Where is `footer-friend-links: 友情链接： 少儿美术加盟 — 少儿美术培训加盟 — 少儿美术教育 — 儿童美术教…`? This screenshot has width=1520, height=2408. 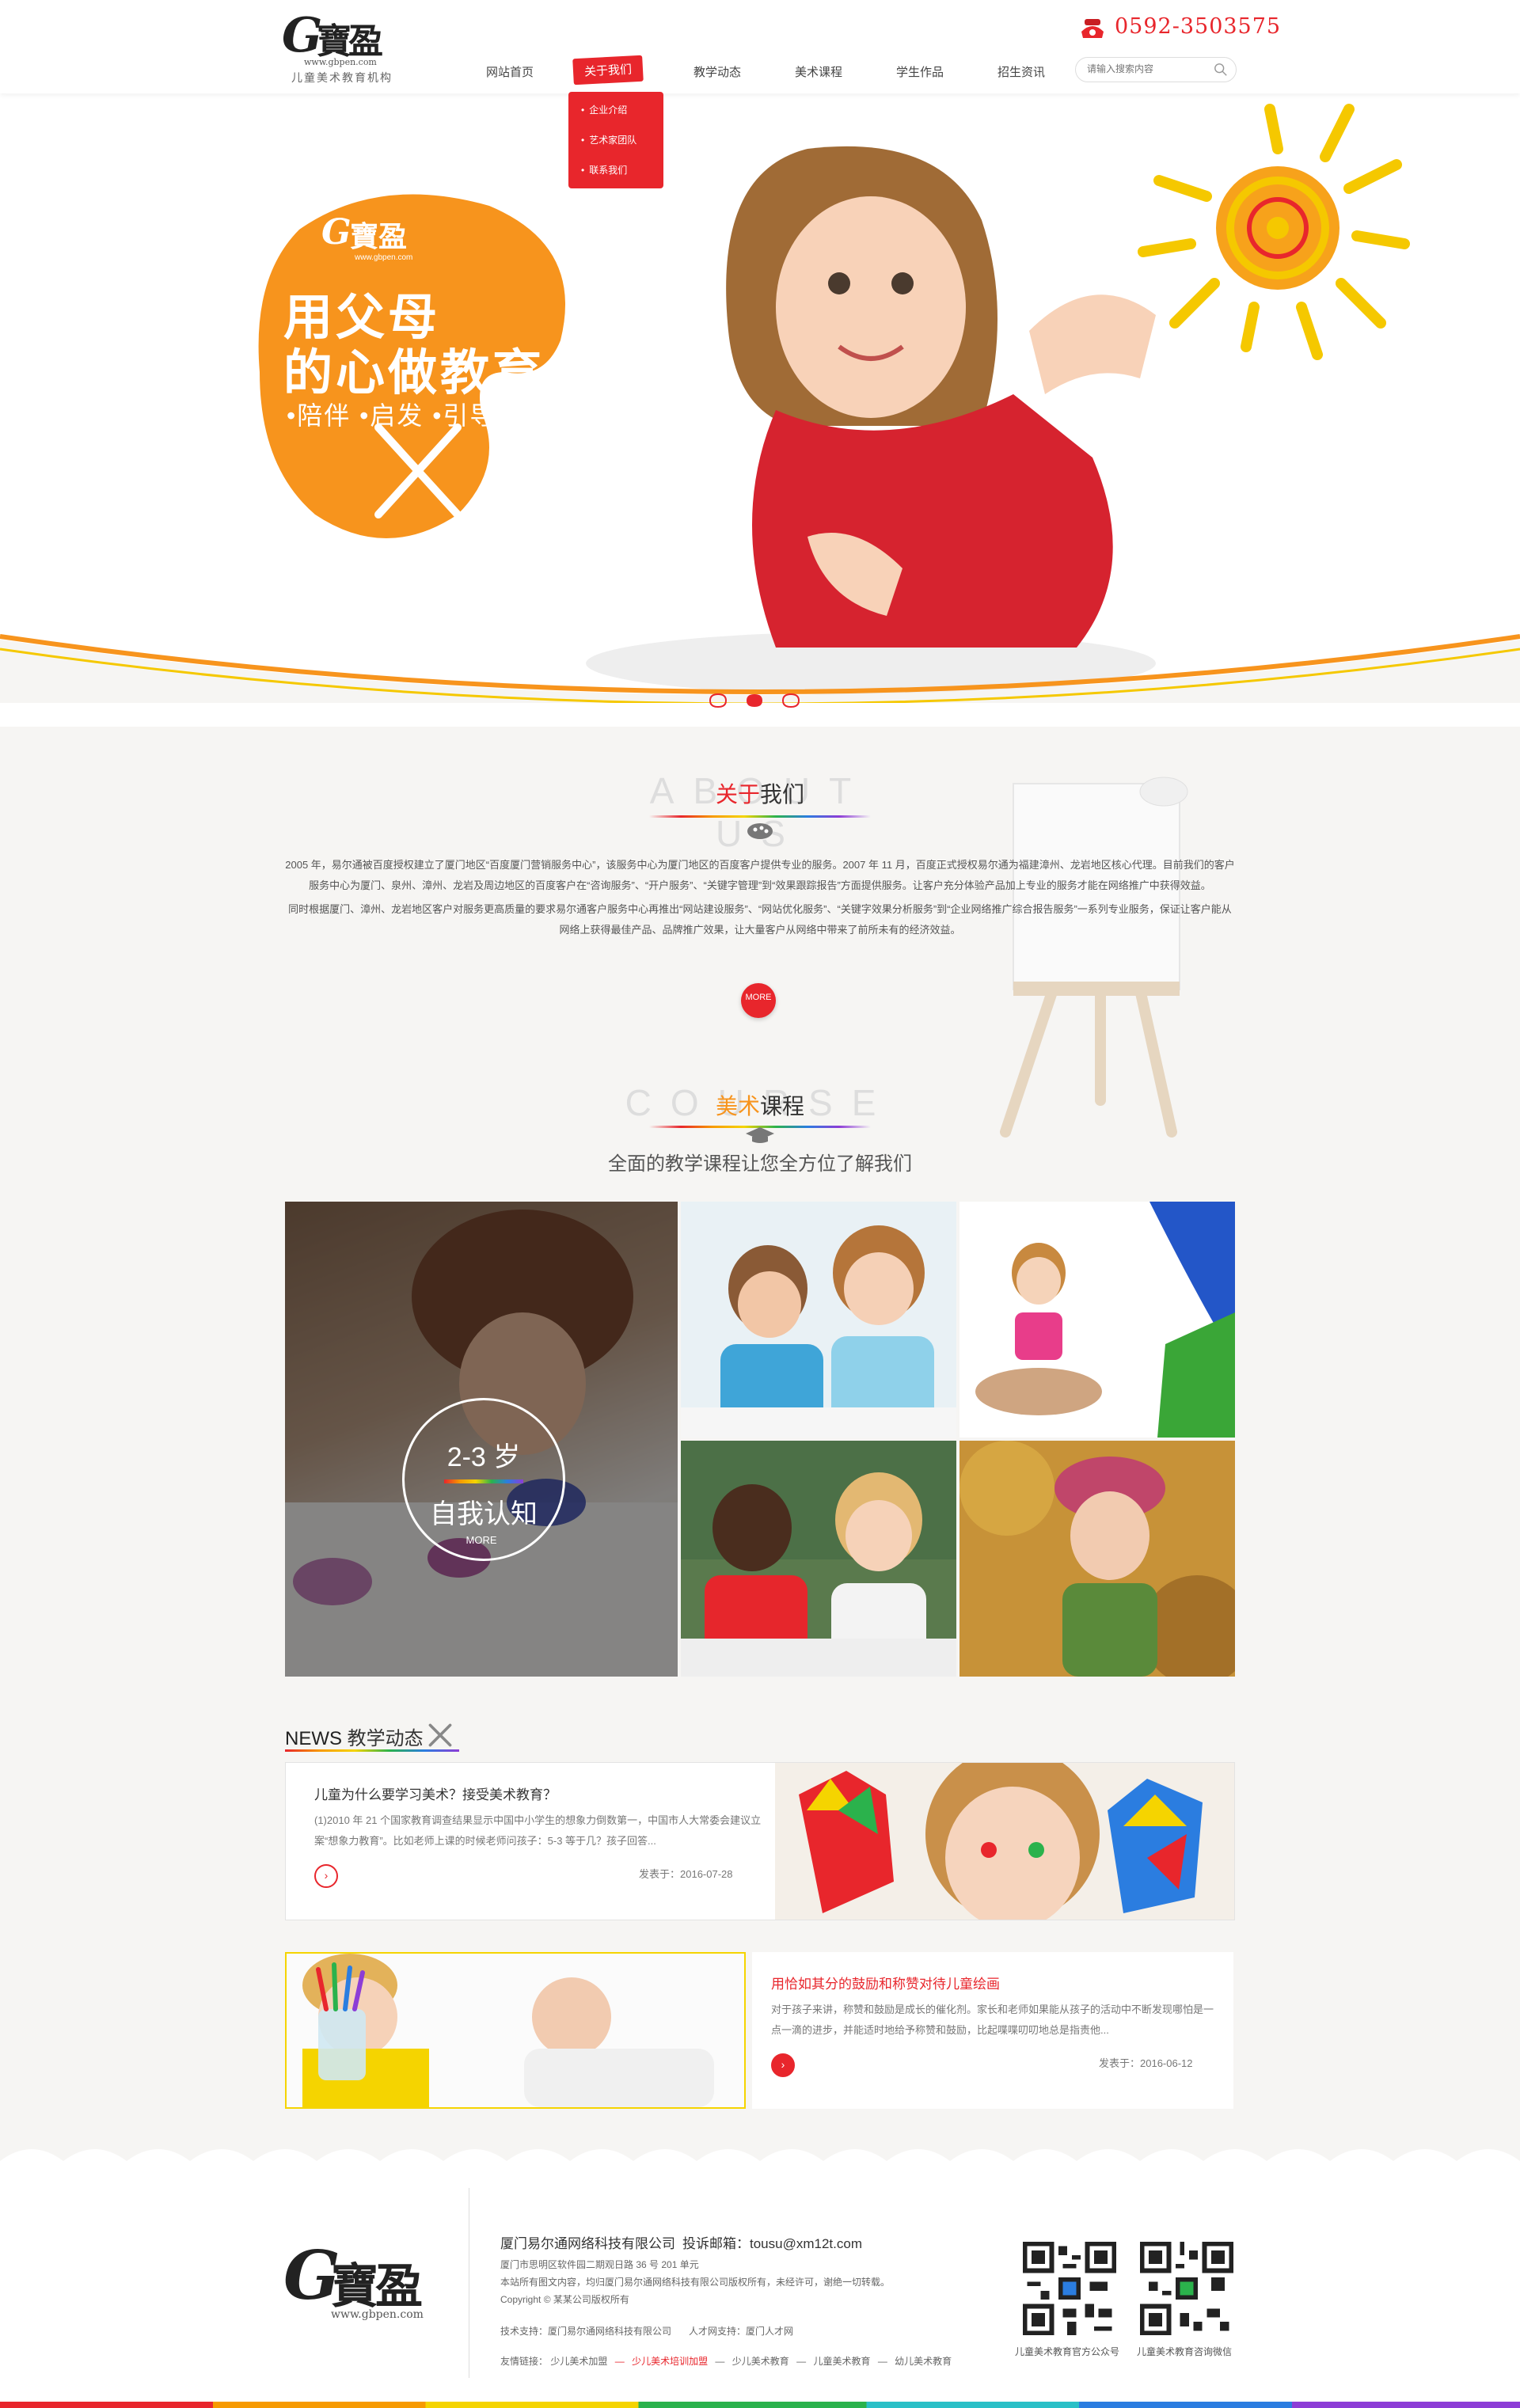
footer-friend-links: 友情链接： 少儿美术加盟 — 少儿美术培训加盟 — 少儿美术教育 — 儿童美术教… is located at coordinates (726, 2361).